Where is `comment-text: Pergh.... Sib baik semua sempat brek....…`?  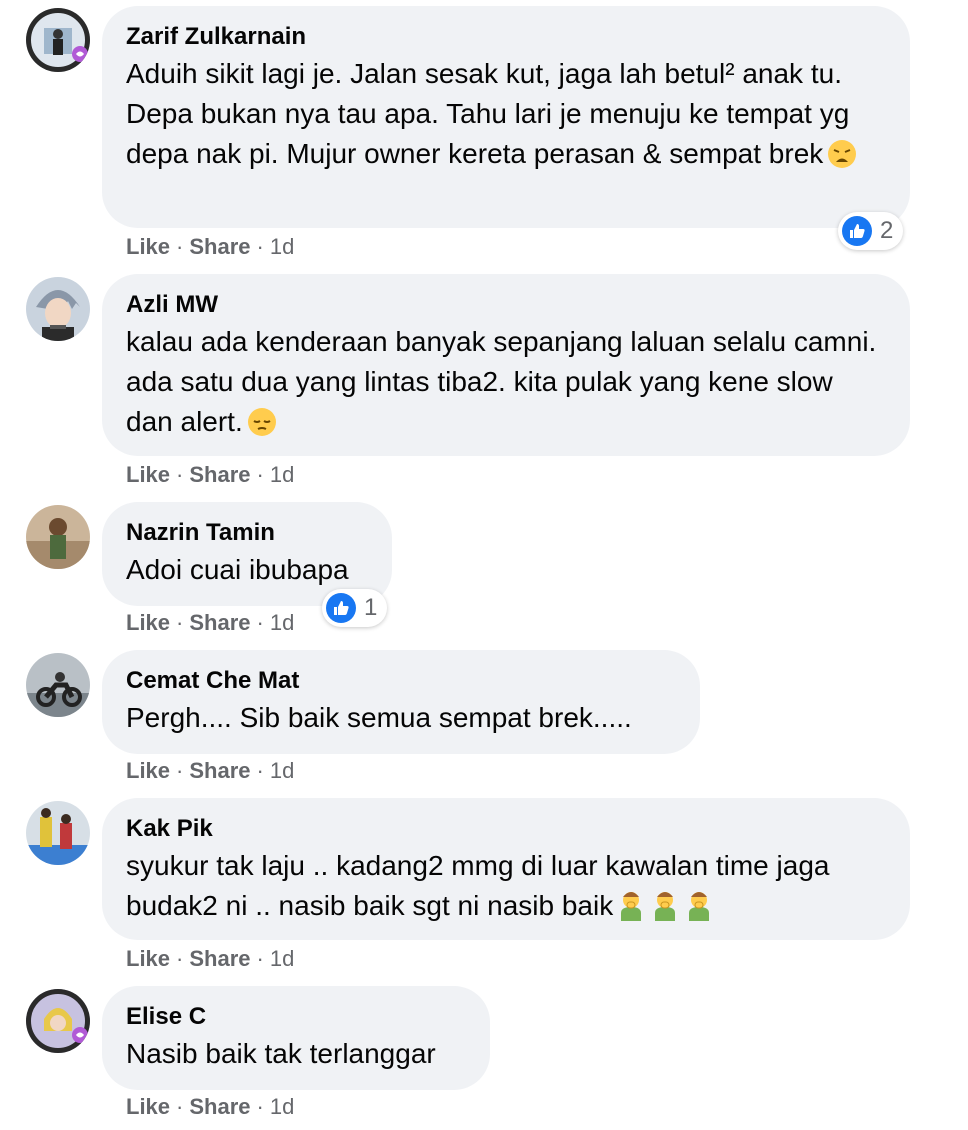 comment-text: Pergh.... Sib baik semua sempat brek....… is located at coordinates (379, 717).